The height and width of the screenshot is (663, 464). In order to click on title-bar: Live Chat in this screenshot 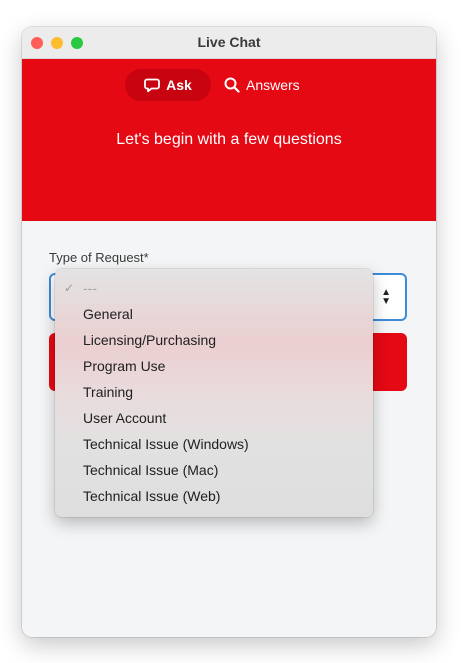, I will do `click(229, 43)`.